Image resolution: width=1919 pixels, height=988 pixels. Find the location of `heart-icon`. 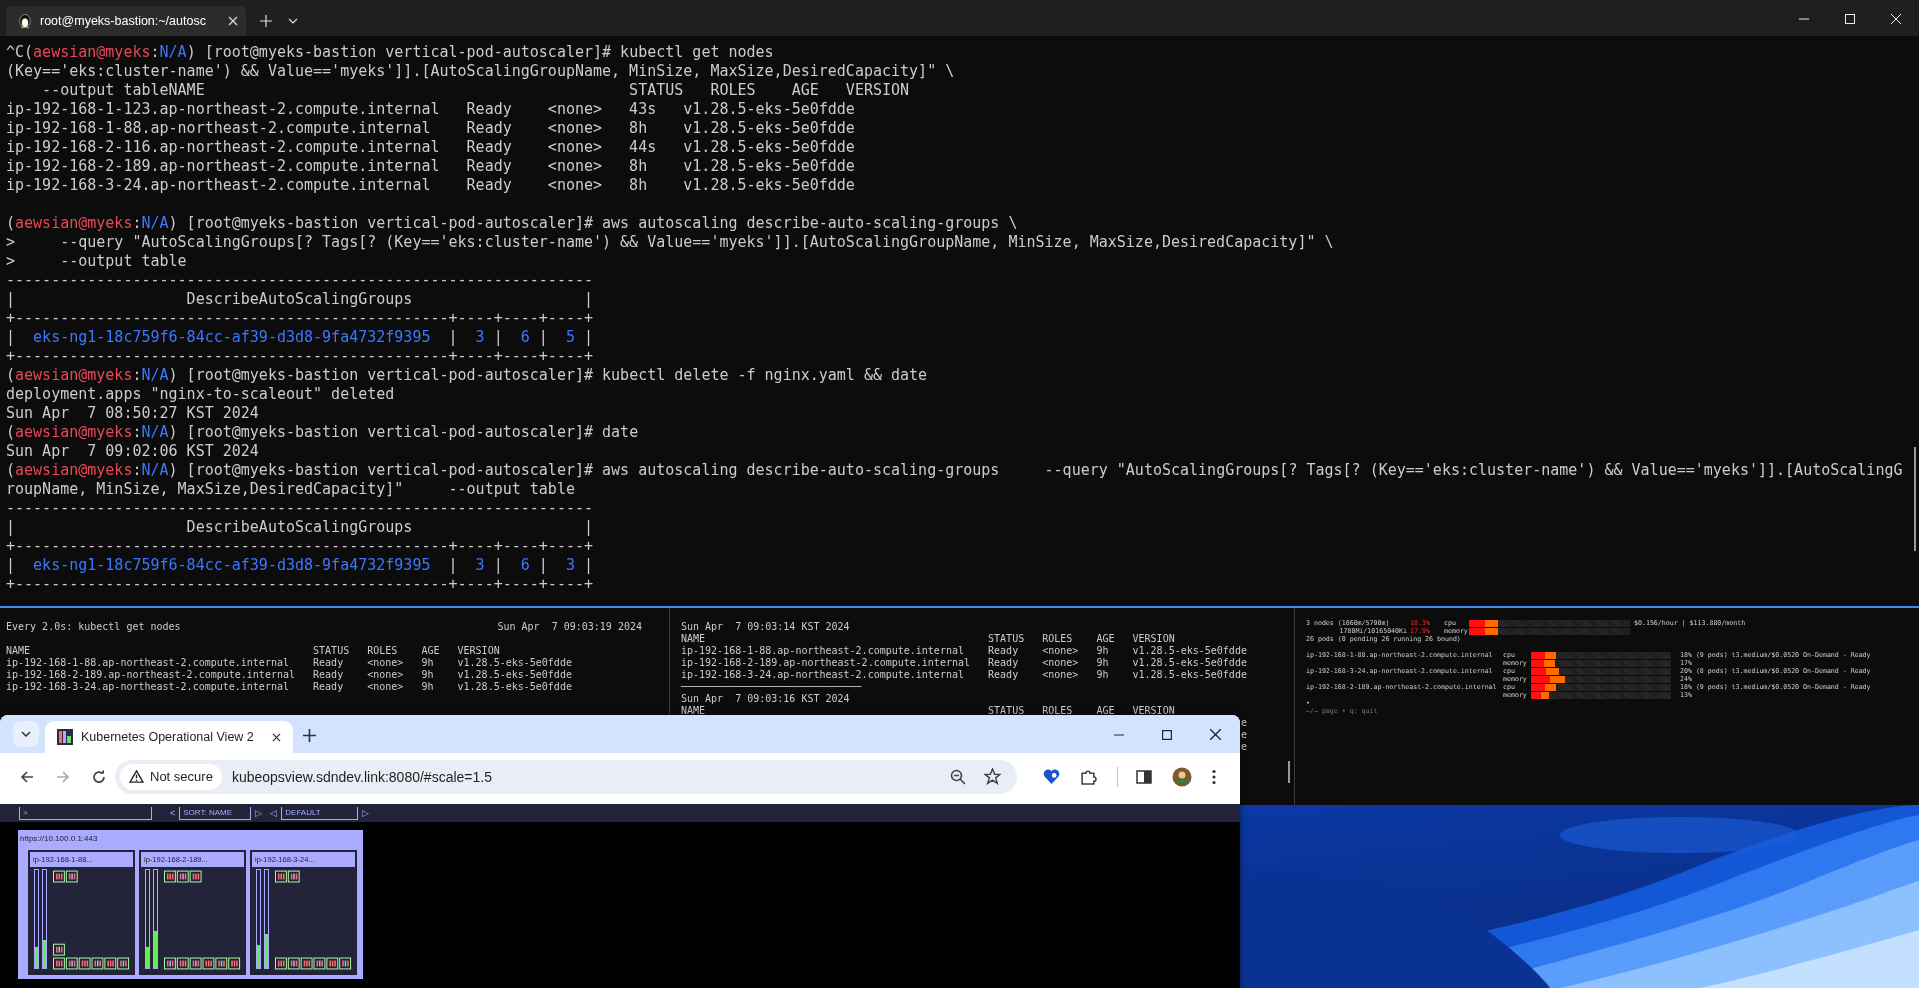

heart-icon is located at coordinates (1051, 776).